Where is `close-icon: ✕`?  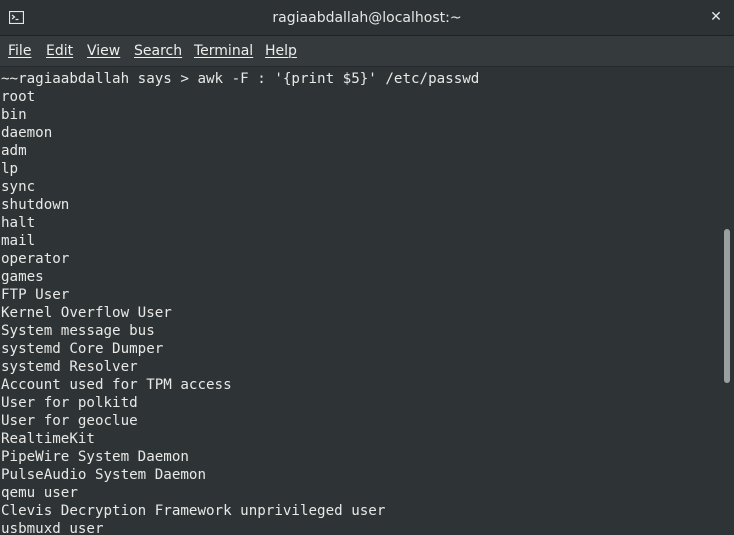
close-icon: ✕ is located at coordinates (716, 17).